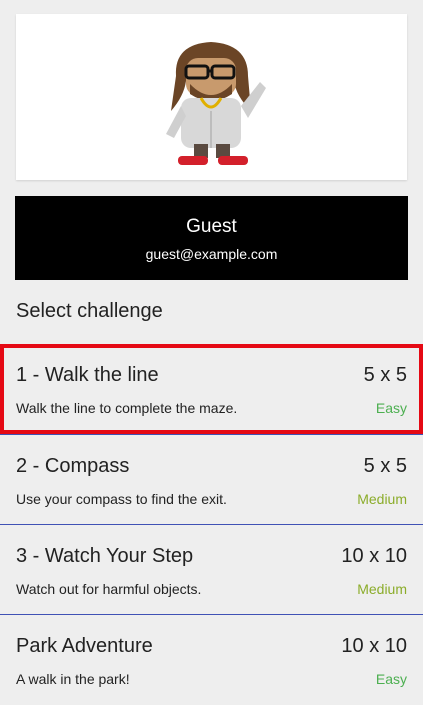 The height and width of the screenshot is (705, 423). I want to click on user-card: Guest guest@example.com, so click(211, 238).